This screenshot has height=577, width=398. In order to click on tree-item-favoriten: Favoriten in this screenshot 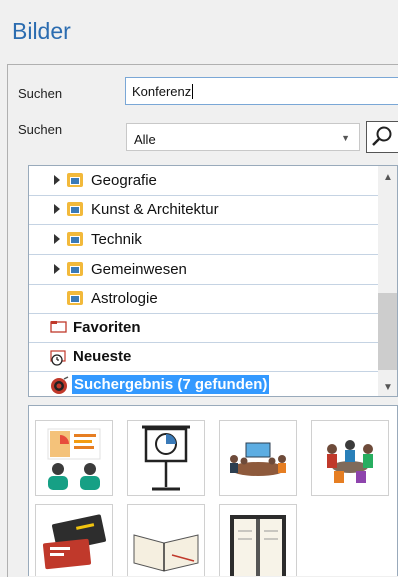, I will do `click(203, 328)`.